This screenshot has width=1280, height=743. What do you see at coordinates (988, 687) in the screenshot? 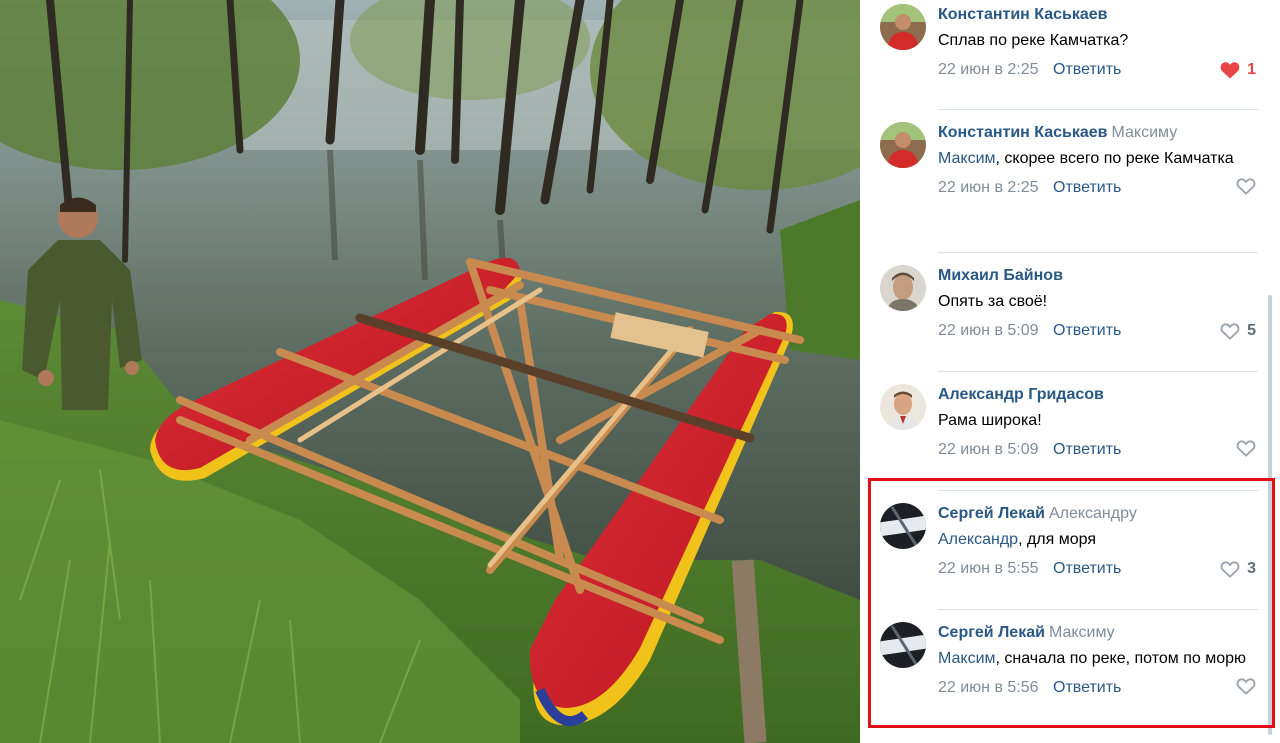
I see `comment-date: 22 июн в 5:56` at bounding box center [988, 687].